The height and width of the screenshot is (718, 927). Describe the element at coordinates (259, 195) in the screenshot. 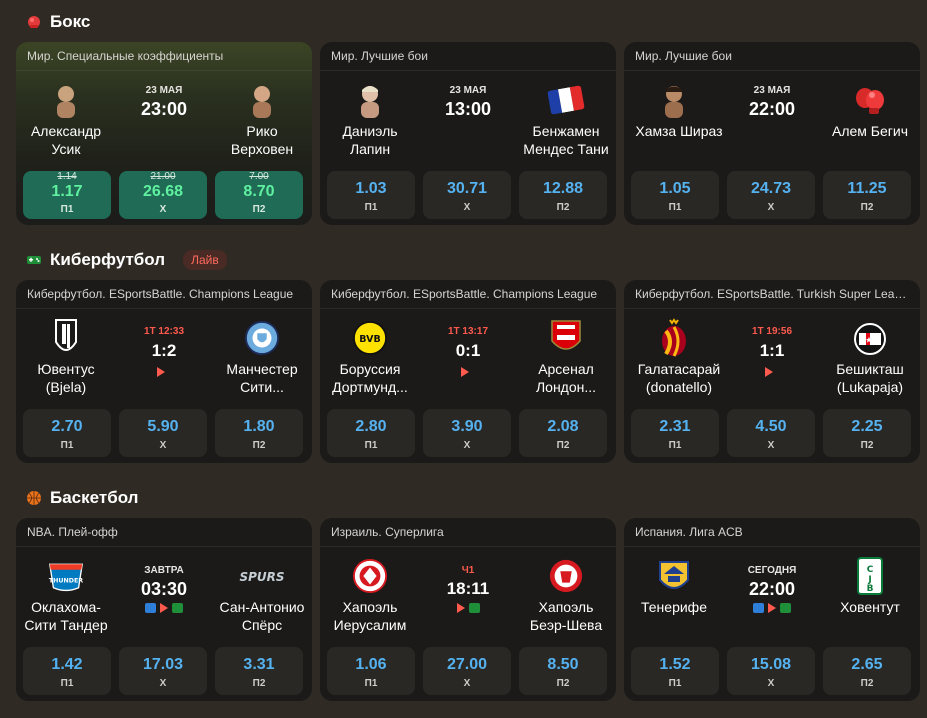

I see `odd-button-p2: 7.00 8.70 П2` at that location.